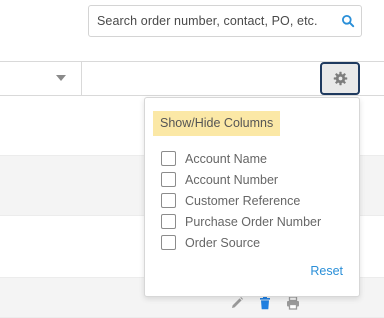 The width and height of the screenshot is (384, 318). What do you see at coordinates (226, 158) in the screenshot?
I see `column-option-label: Account Name` at bounding box center [226, 158].